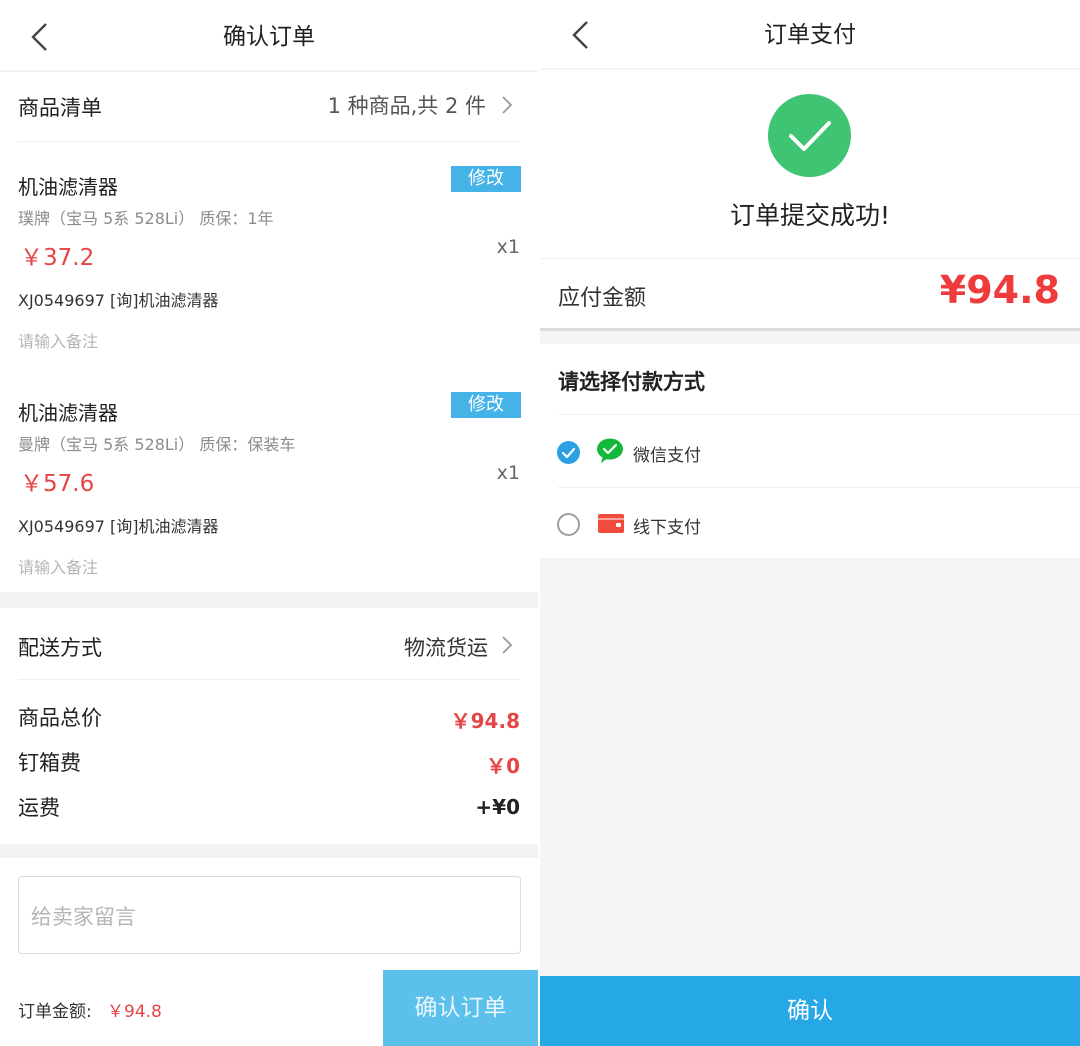 The image size is (1080, 1046). What do you see at coordinates (810, 199) in the screenshot?
I see `success-block: 订单提交成功! 应付金额 ¥94.8` at bounding box center [810, 199].